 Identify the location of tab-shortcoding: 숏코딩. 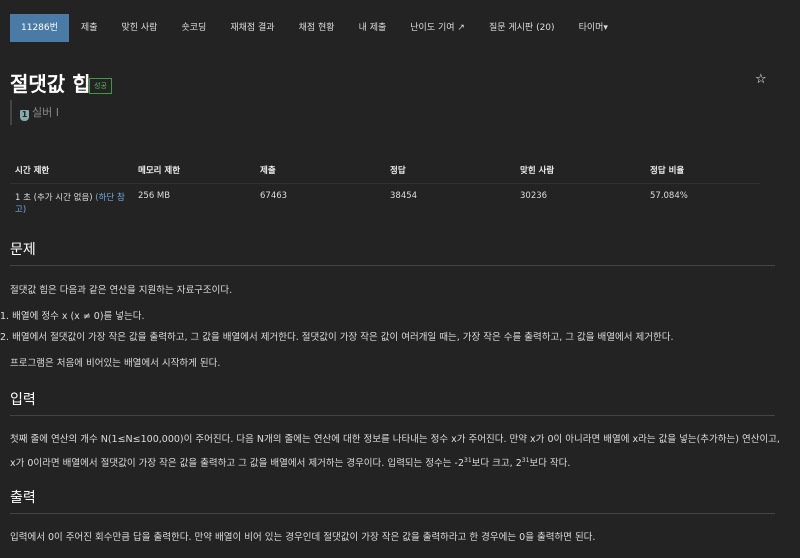
(193, 28).